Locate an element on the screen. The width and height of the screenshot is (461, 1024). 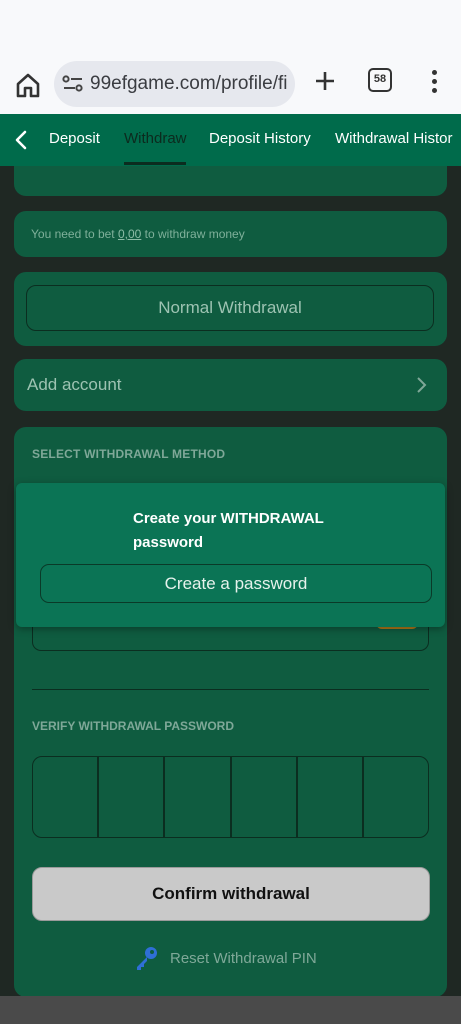
bet-notice-text: You need to bet 0,00 to withdraw money is located at coordinates (138, 234).